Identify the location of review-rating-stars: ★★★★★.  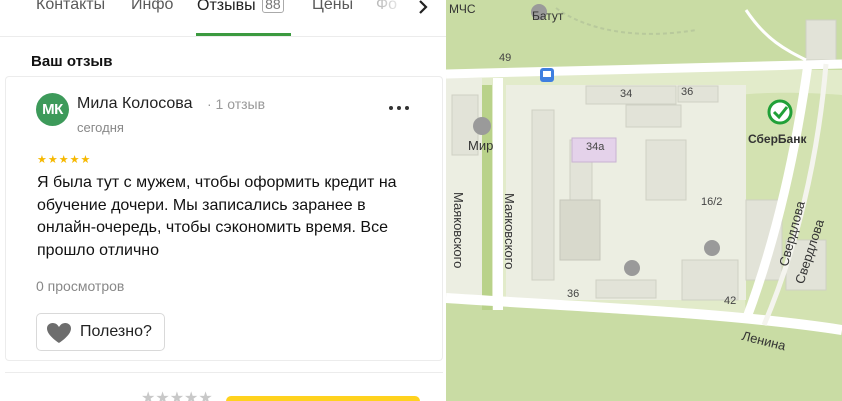
(64, 160).